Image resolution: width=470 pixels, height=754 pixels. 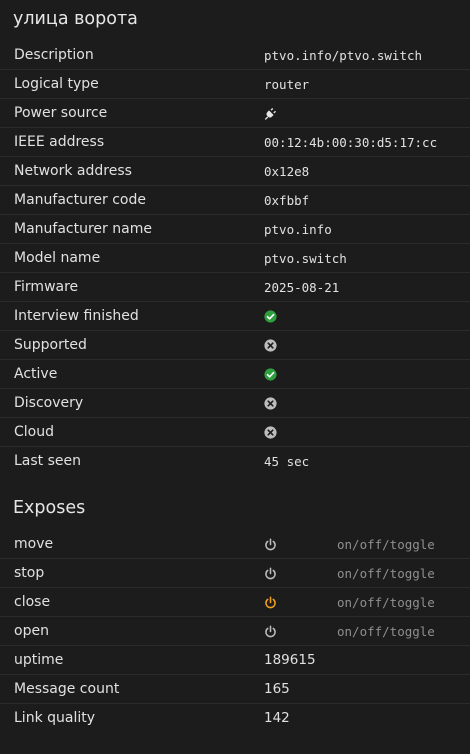 What do you see at coordinates (235, 113) in the screenshot?
I see `info-row-power-source: Power source` at bounding box center [235, 113].